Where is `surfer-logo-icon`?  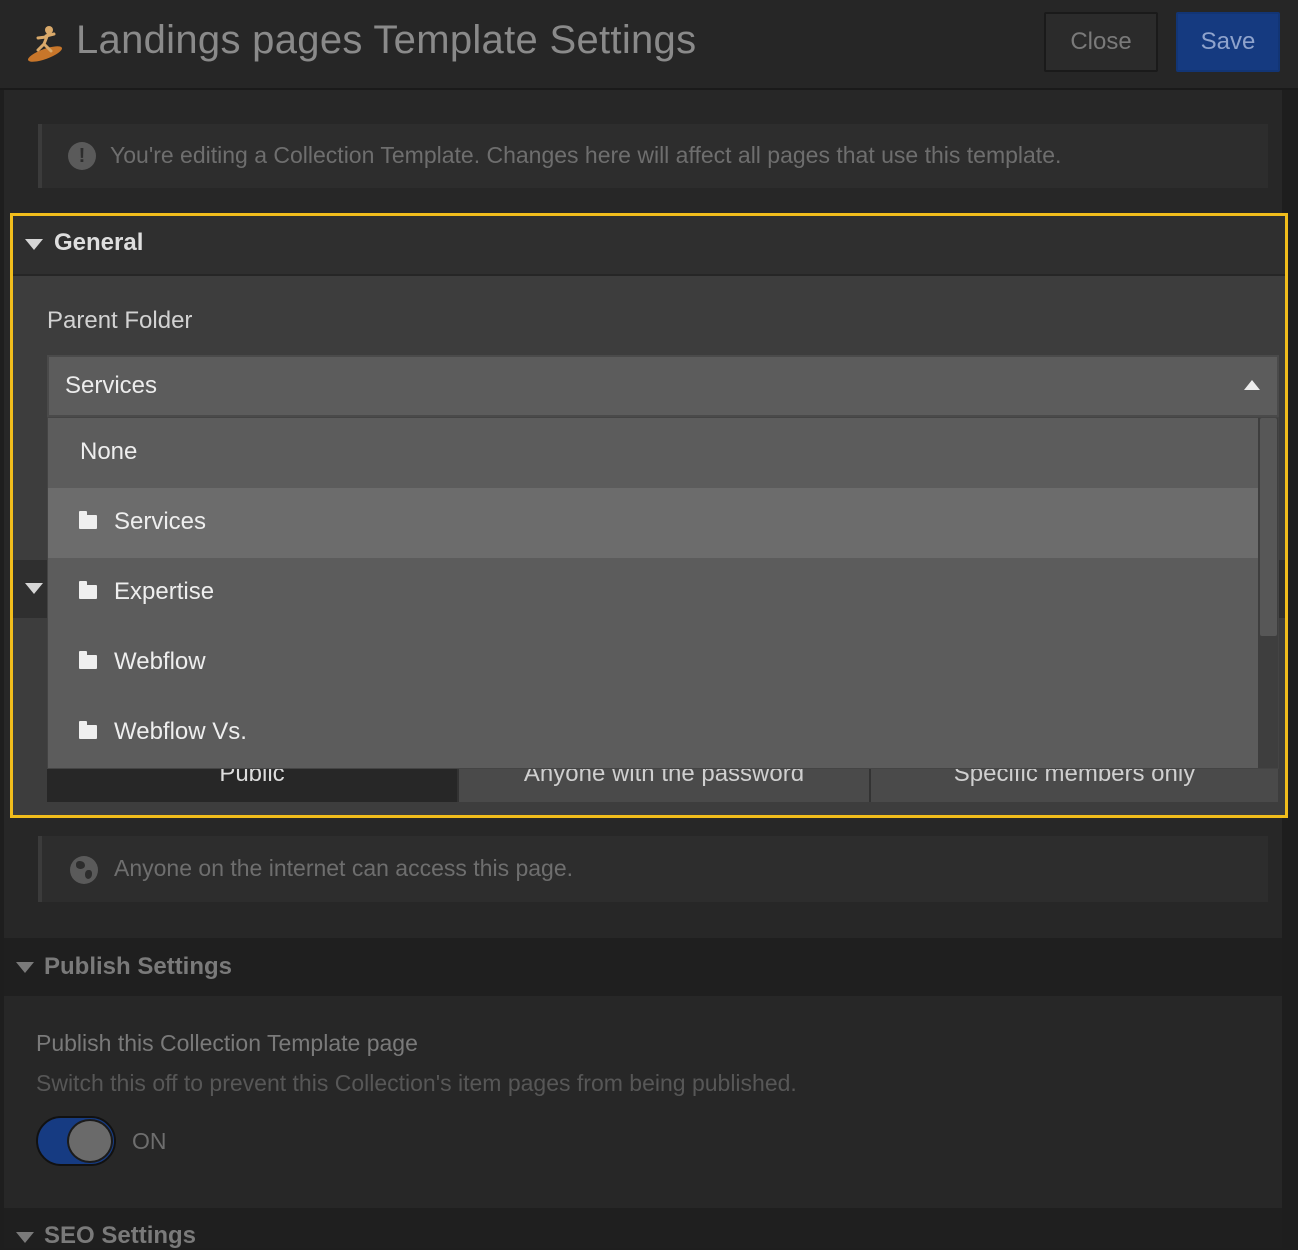 surfer-logo-icon is located at coordinates (45, 44).